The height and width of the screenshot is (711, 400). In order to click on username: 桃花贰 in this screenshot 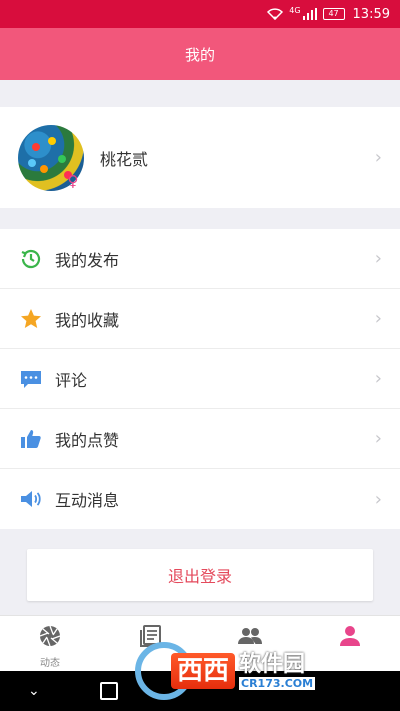, I will do `click(124, 159)`.